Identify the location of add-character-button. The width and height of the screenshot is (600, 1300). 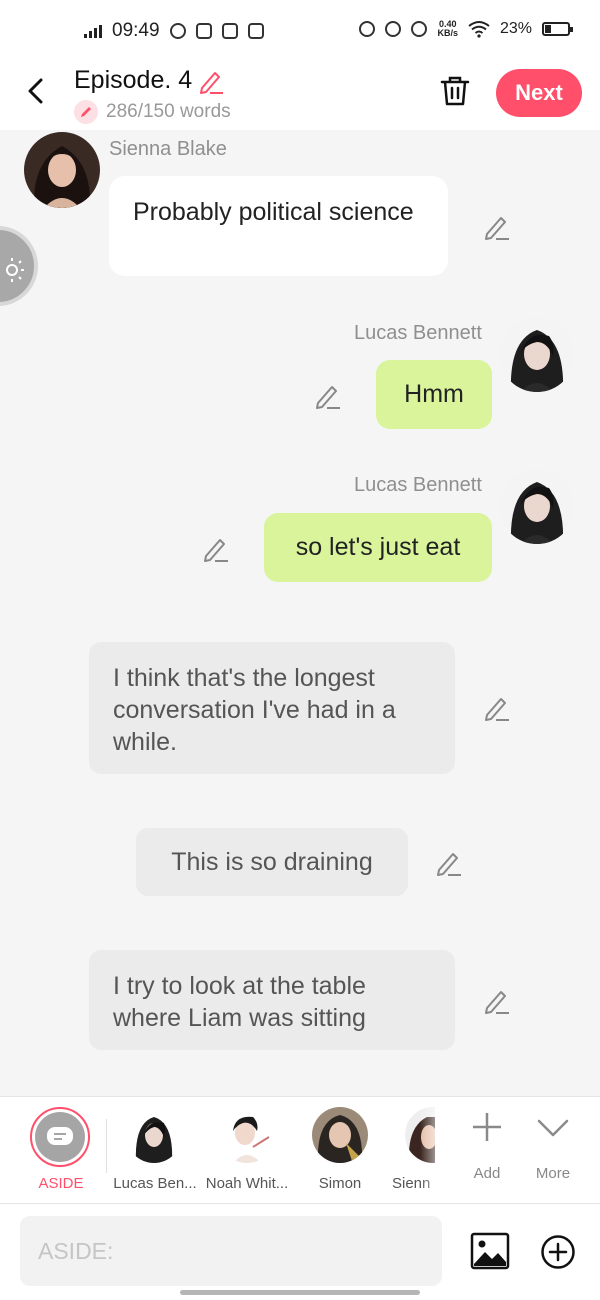
(487, 1129).